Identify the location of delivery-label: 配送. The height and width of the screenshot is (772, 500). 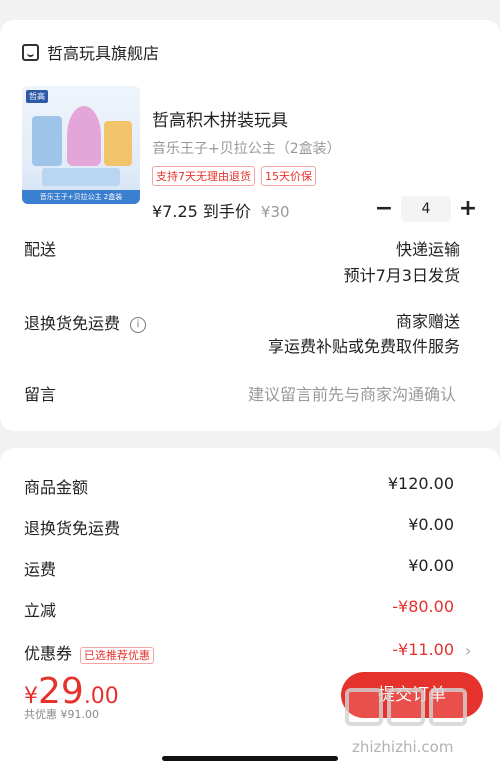
(40, 249).